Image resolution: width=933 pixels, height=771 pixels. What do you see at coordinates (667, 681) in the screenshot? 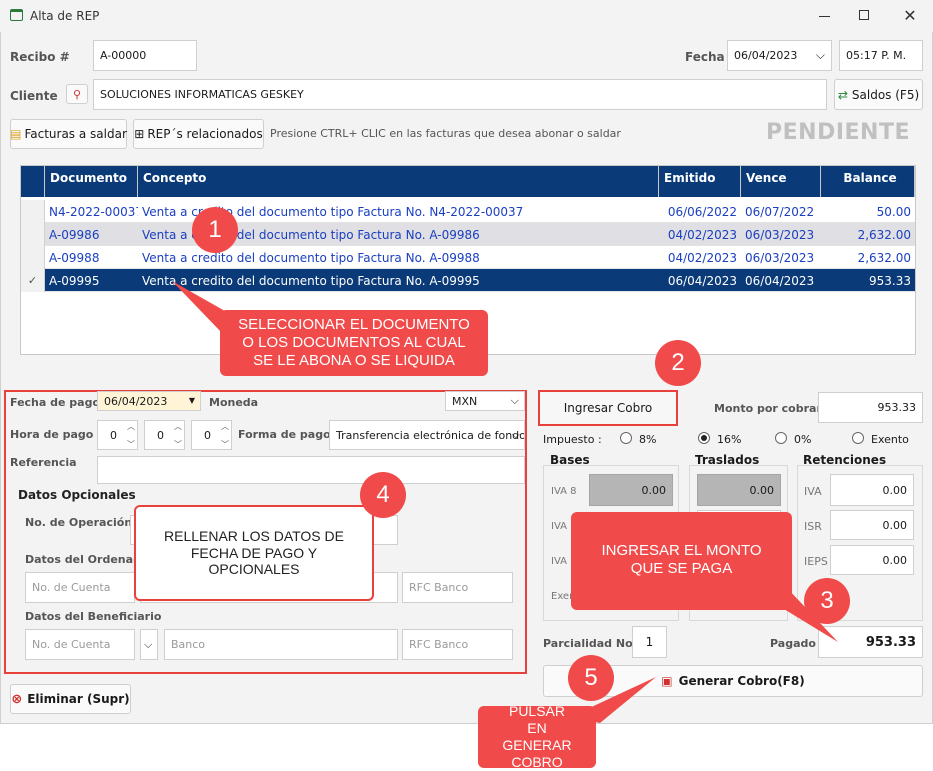
I see `save-icon: ▣` at bounding box center [667, 681].